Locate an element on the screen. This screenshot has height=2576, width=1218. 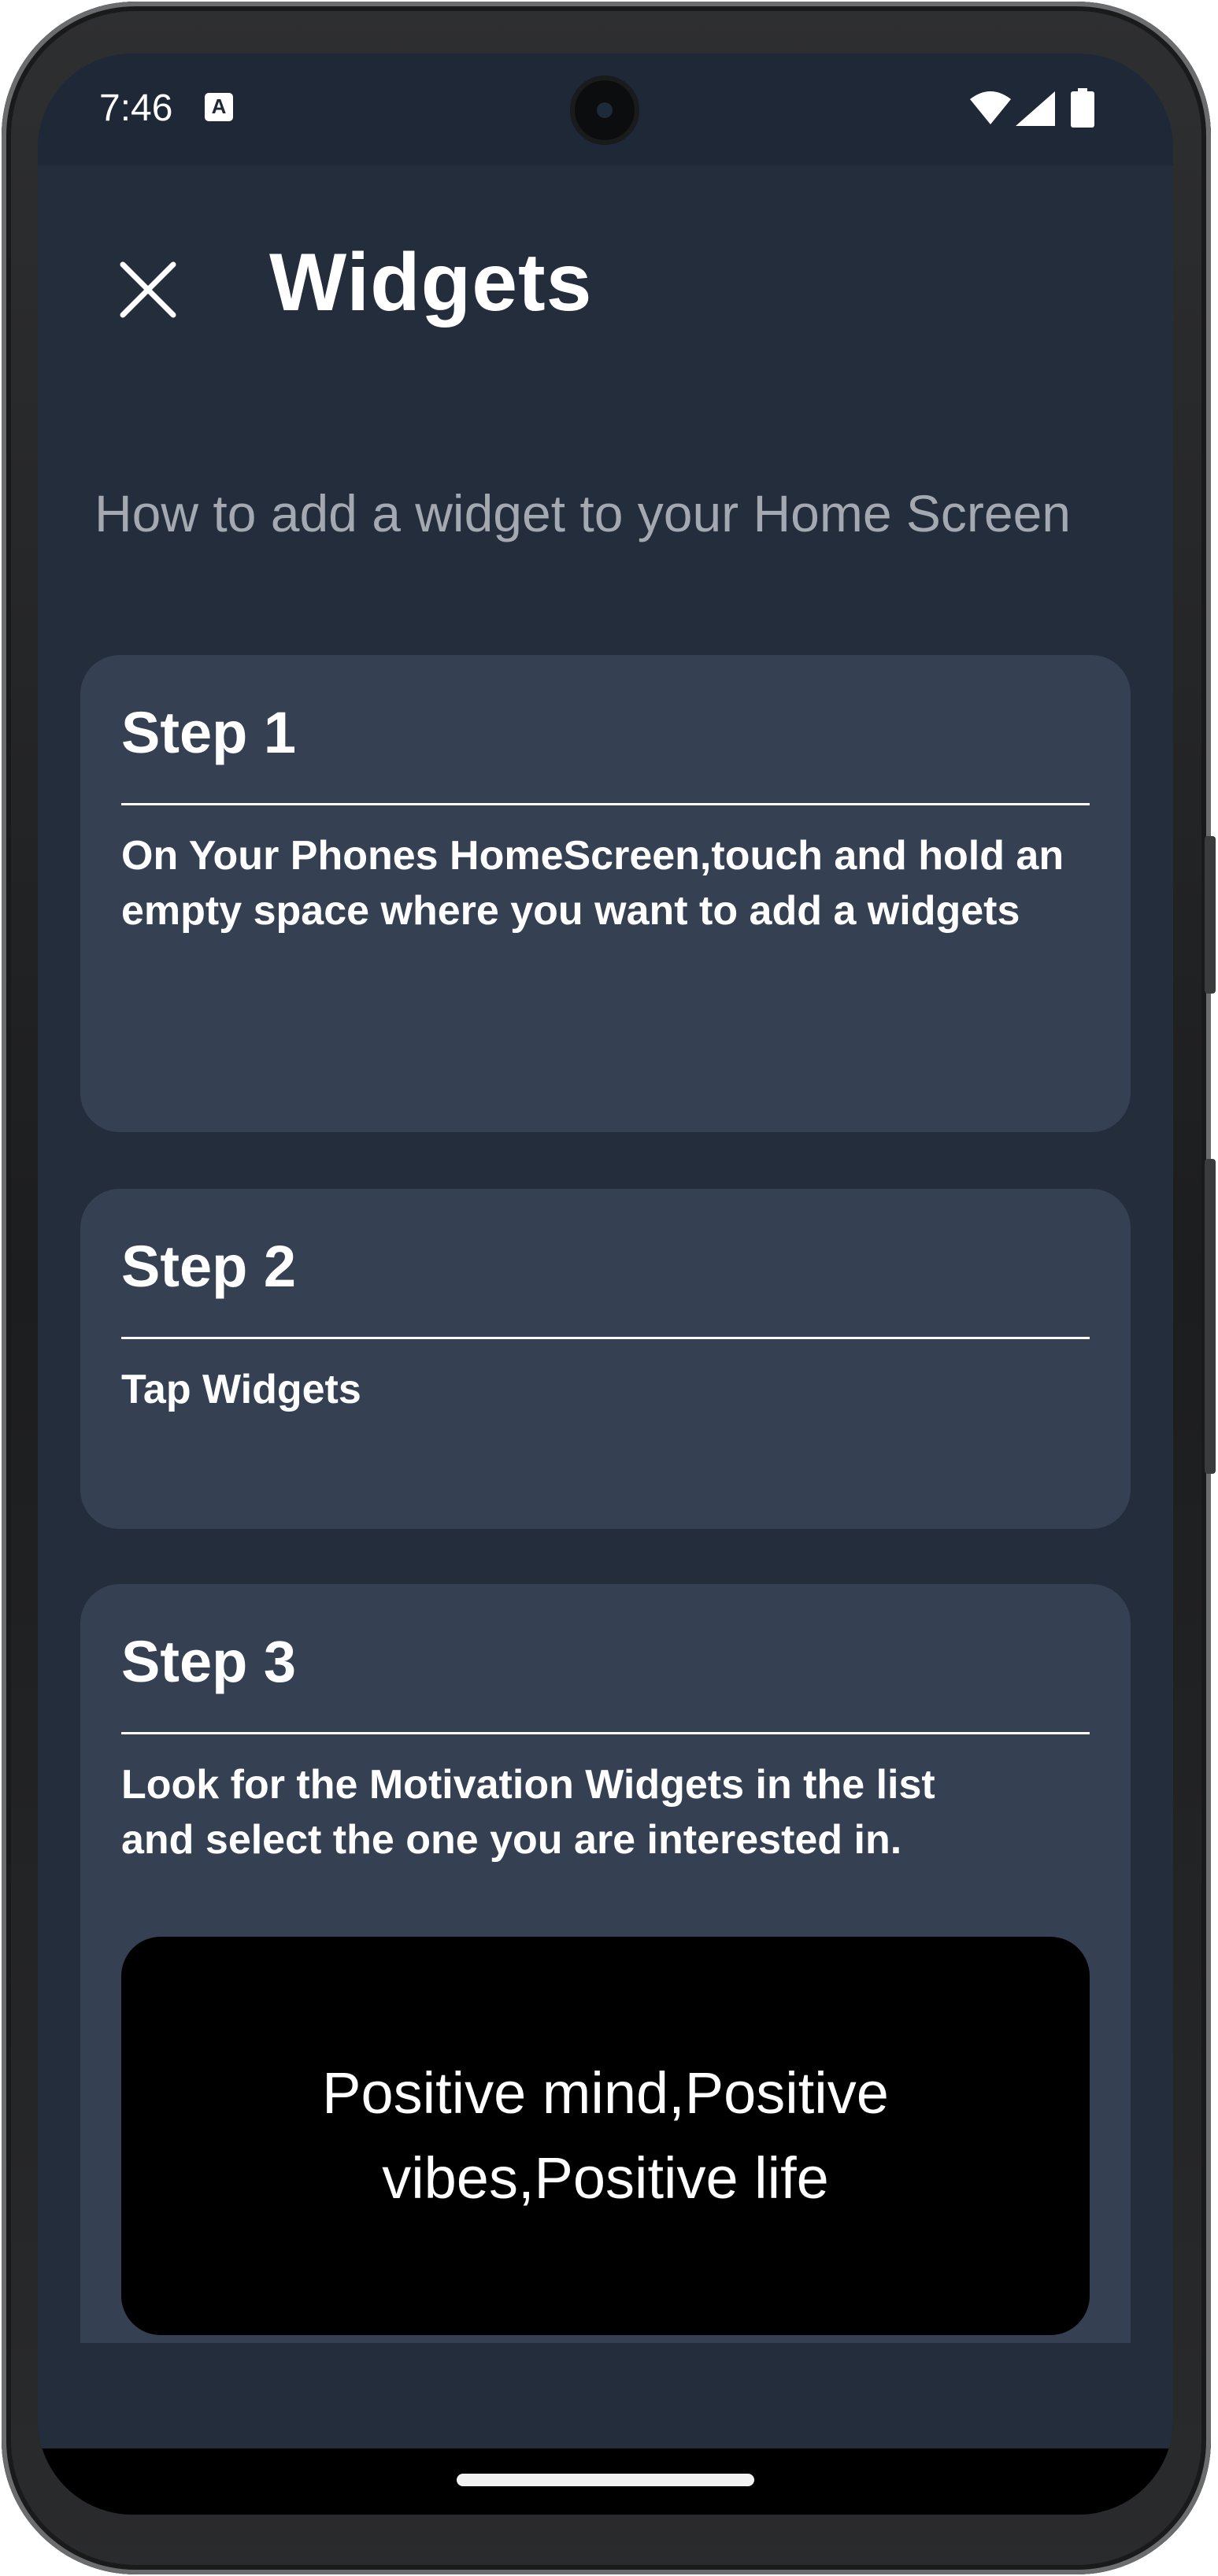
navigation-bar is located at coordinates (605, 2481).